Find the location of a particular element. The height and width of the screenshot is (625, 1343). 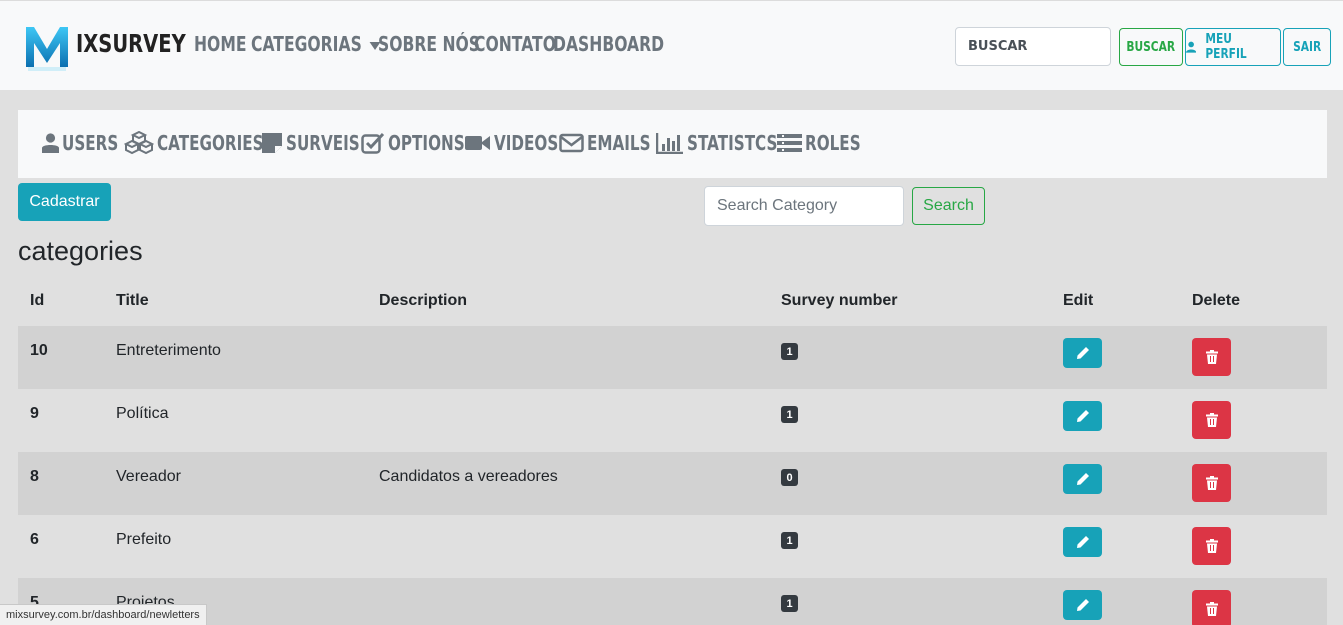

top-search-input is located at coordinates (1033, 46).